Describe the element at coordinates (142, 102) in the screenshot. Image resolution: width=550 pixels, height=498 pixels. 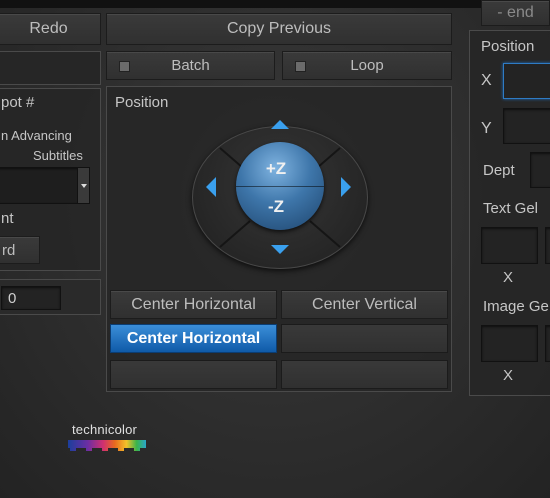
I see `position-title: Position` at that location.